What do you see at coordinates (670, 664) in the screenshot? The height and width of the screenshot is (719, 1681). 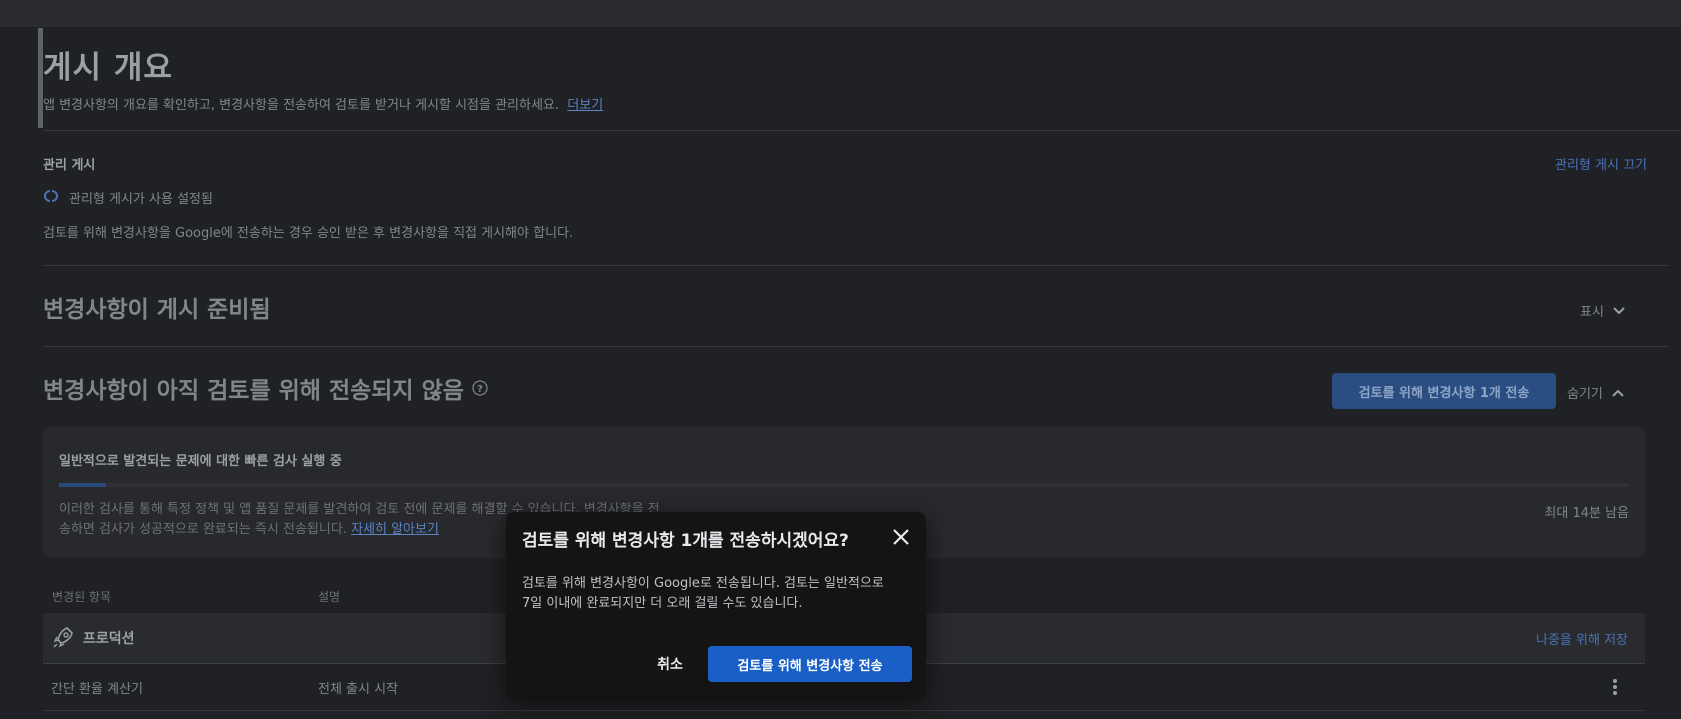 I see `cancel-button: 취소` at bounding box center [670, 664].